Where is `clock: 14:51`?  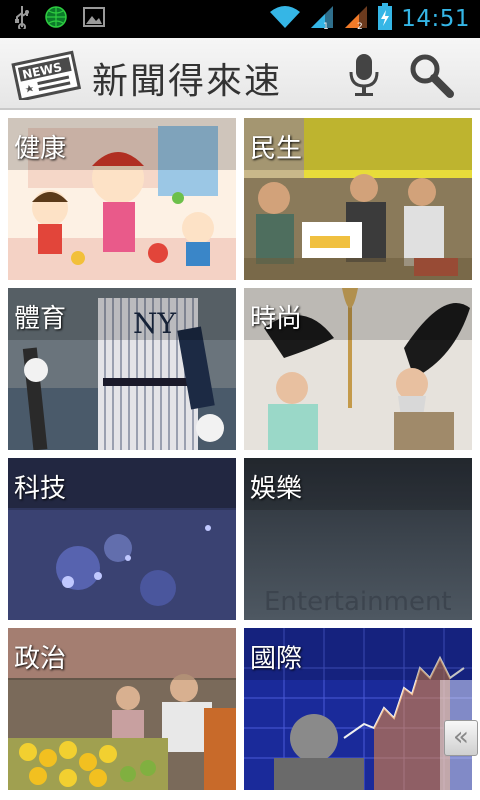 clock: 14:51 is located at coordinates (435, 19).